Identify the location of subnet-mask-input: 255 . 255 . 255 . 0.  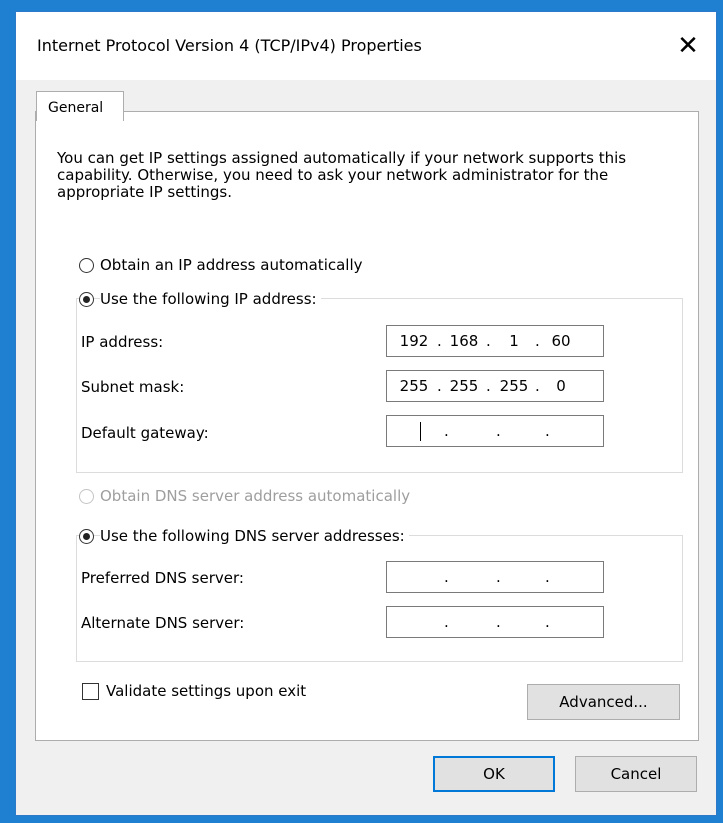
(495, 386).